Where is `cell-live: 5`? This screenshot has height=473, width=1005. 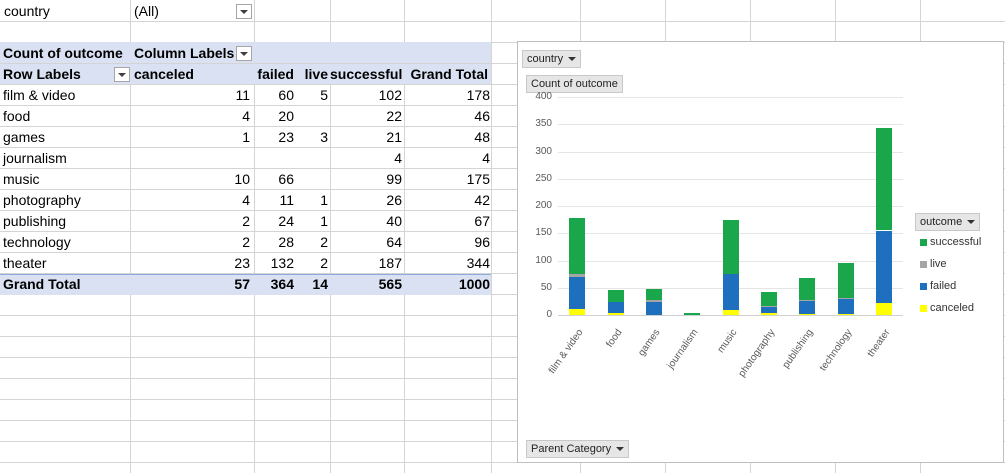
cell-live: 5 is located at coordinates (311, 95).